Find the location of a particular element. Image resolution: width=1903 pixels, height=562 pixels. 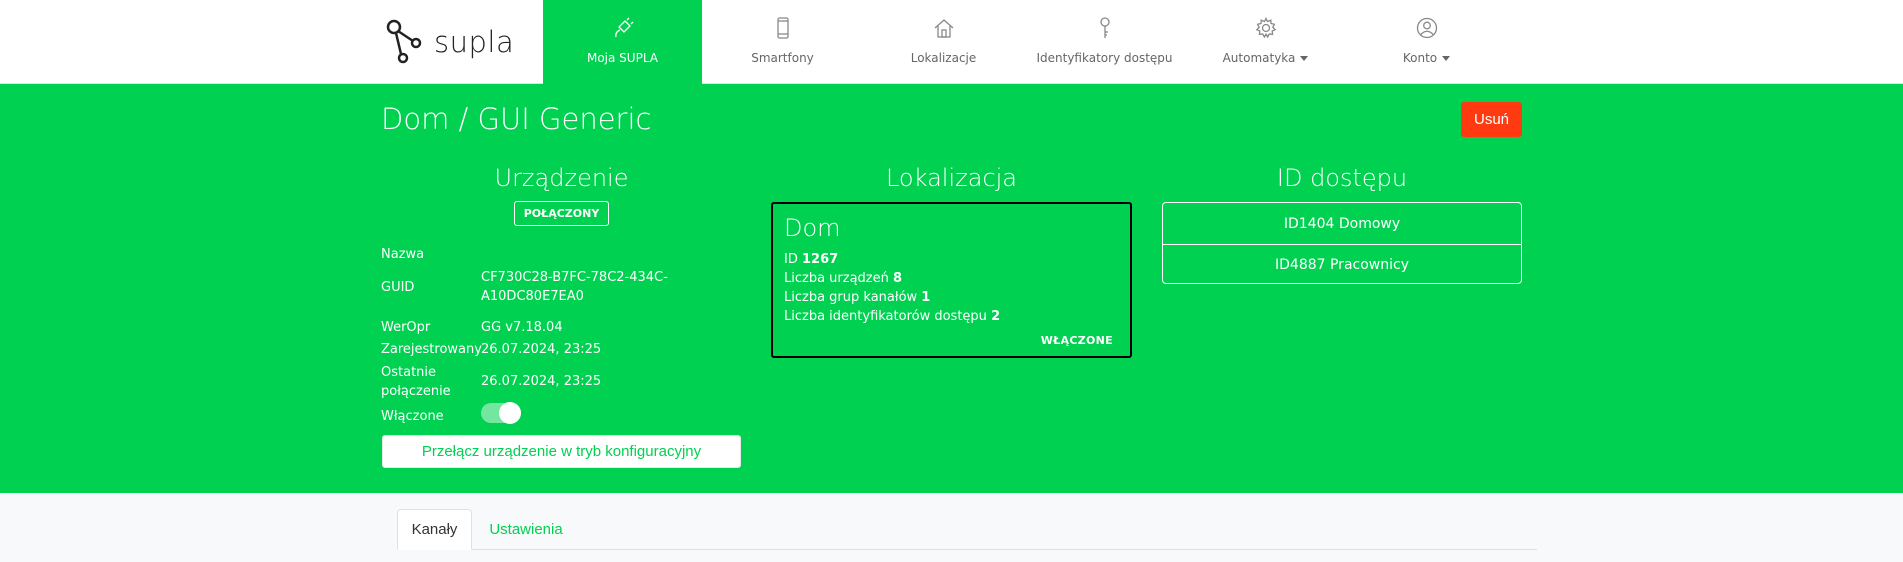

nav-label: Smartfony is located at coordinates (782, 58).